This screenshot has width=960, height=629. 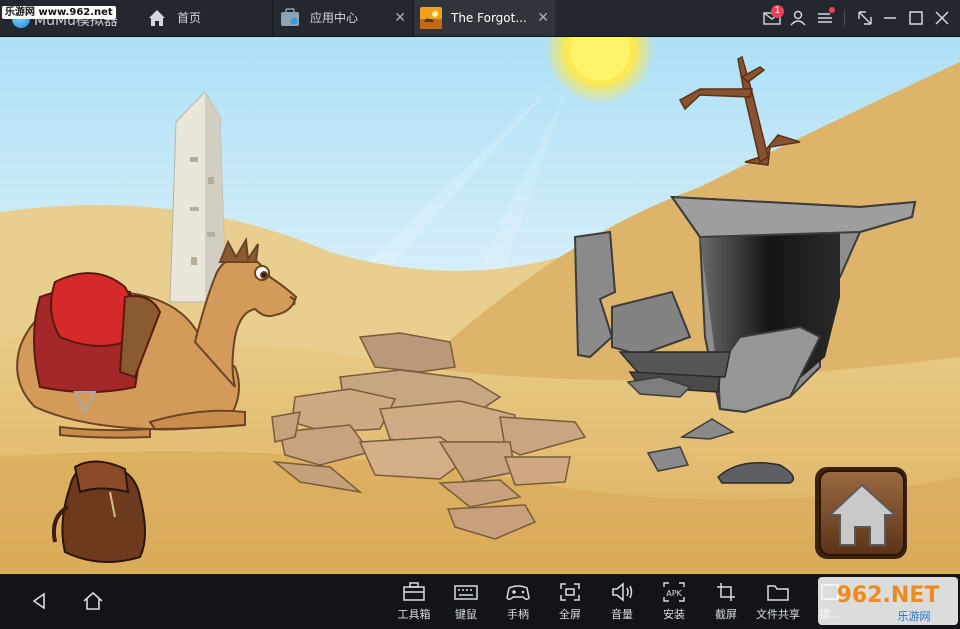 I want to click on volume-icon, so click(x=622, y=592).